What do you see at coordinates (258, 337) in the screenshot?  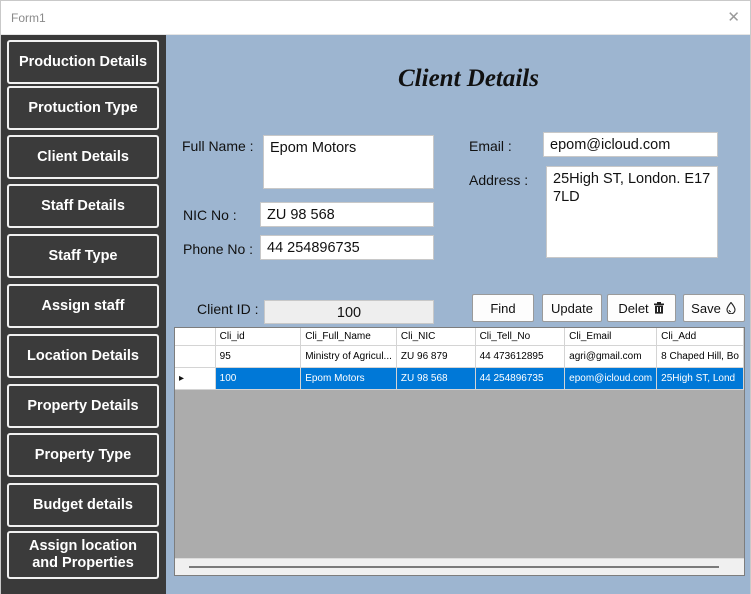 I see `column-header: Cli_id` at bounding box center [258, 337].